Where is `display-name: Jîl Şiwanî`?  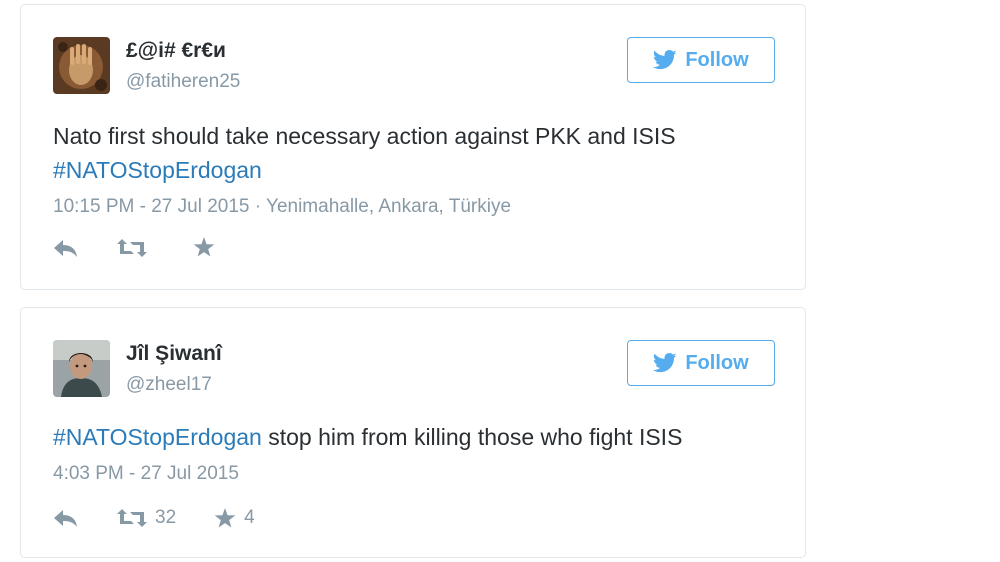 display-name: Jîl Şiwanî is located at coordinates (174, 354).